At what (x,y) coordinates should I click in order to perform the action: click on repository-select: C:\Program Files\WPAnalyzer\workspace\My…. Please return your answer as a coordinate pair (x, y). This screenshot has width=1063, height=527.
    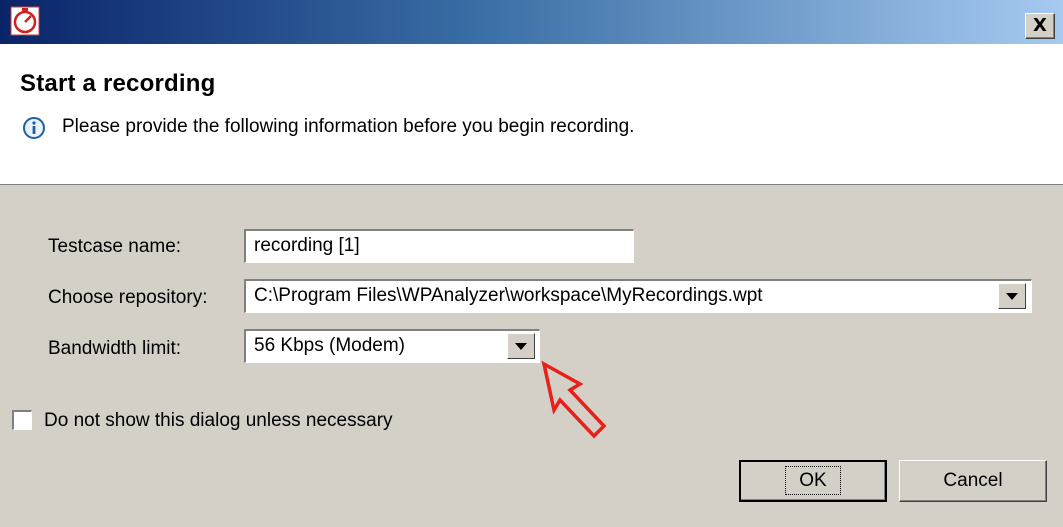
    Looking at the image, I should click on (638, 296).